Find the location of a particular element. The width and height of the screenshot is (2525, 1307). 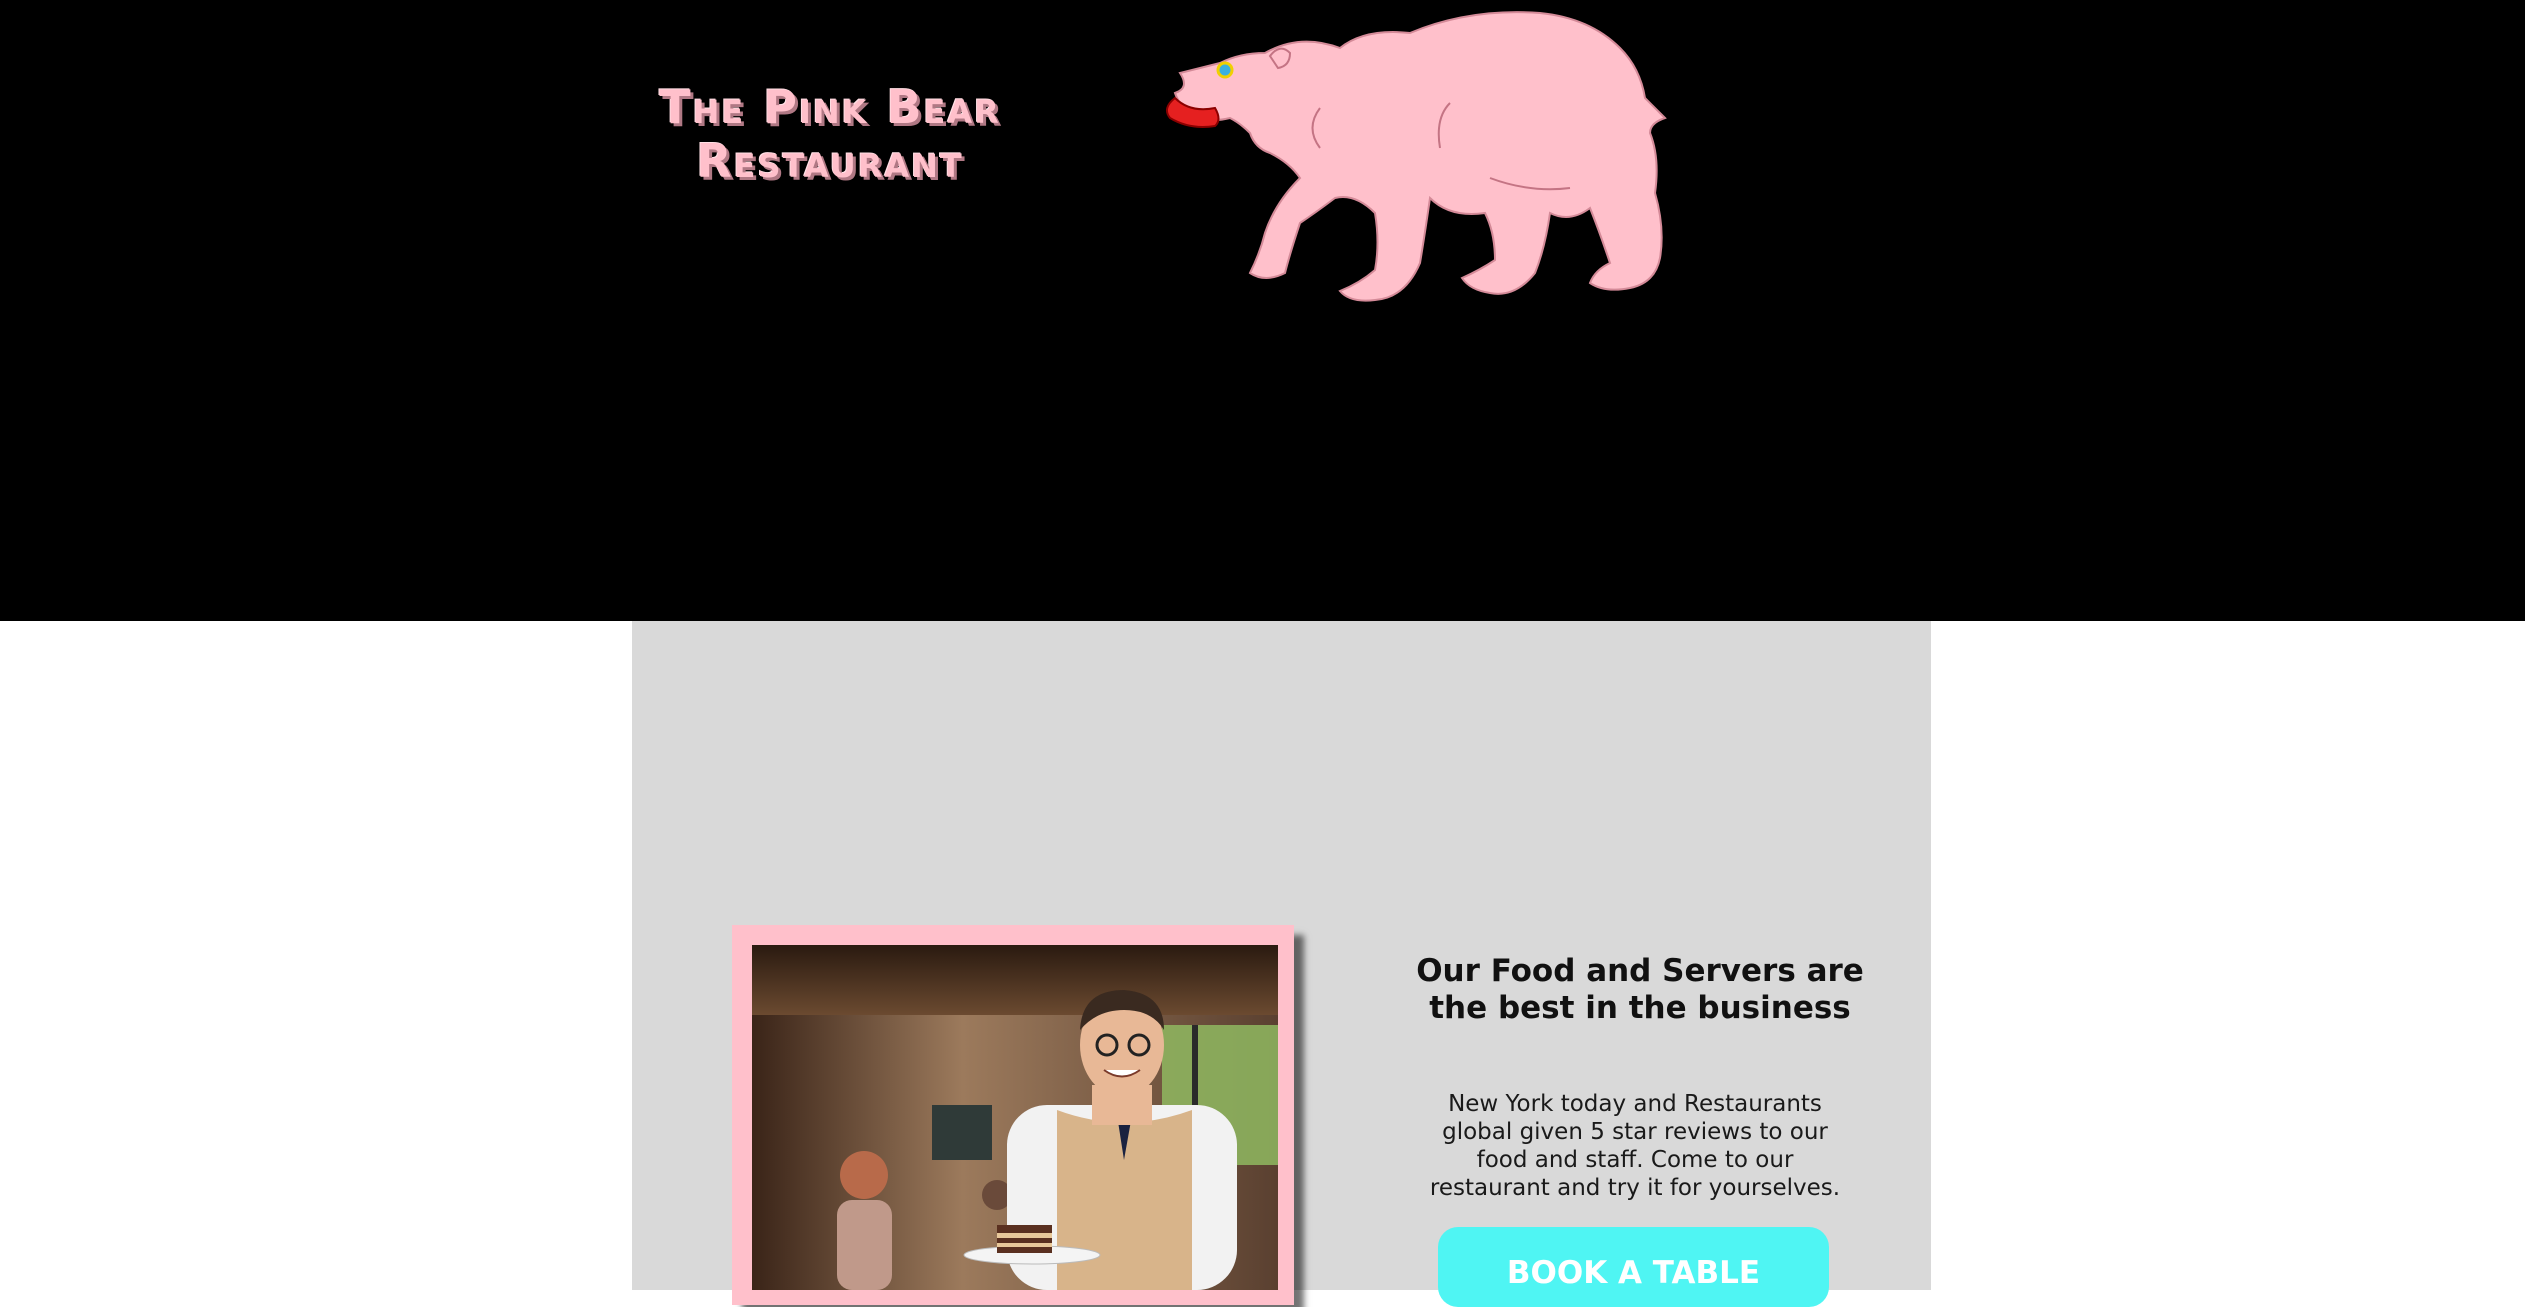

site-title: The Pink Bear Restaurant is located at coordinates (830, 134).